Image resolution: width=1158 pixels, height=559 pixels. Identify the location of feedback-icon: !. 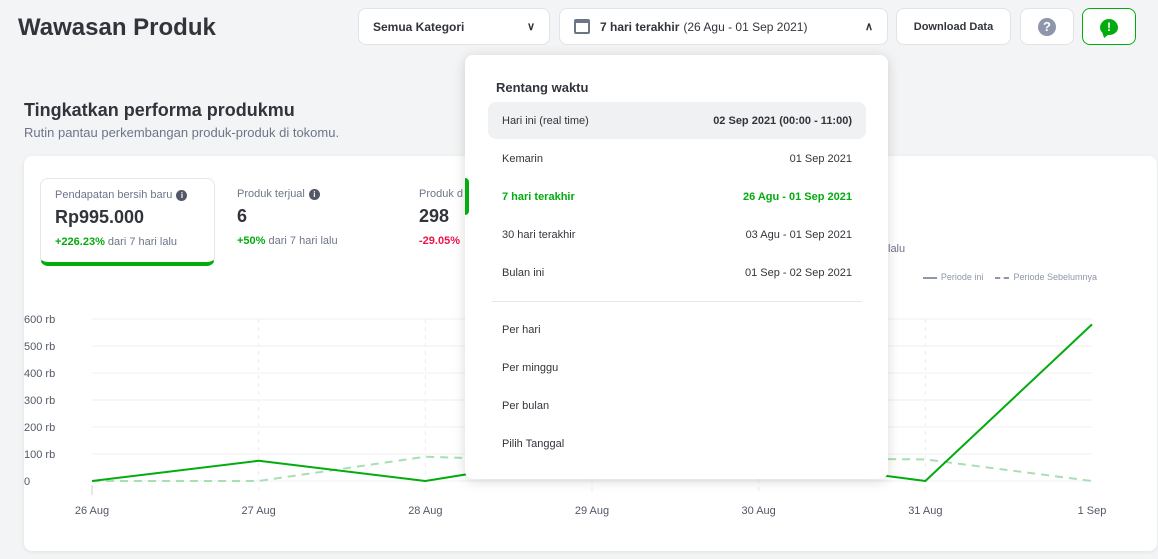
(1109, 26).